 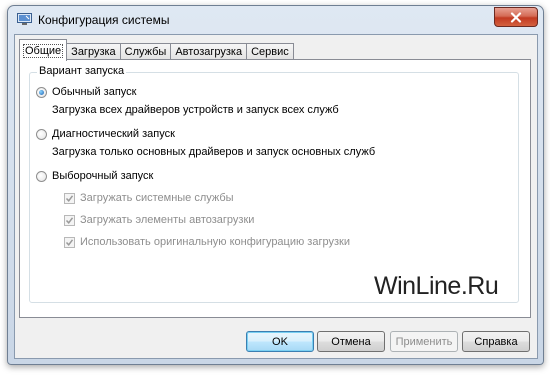 What do you see at coordinates (41, 92) in the screenshot?
I see `normal-startup-radio` at bounding box center [41, 92].